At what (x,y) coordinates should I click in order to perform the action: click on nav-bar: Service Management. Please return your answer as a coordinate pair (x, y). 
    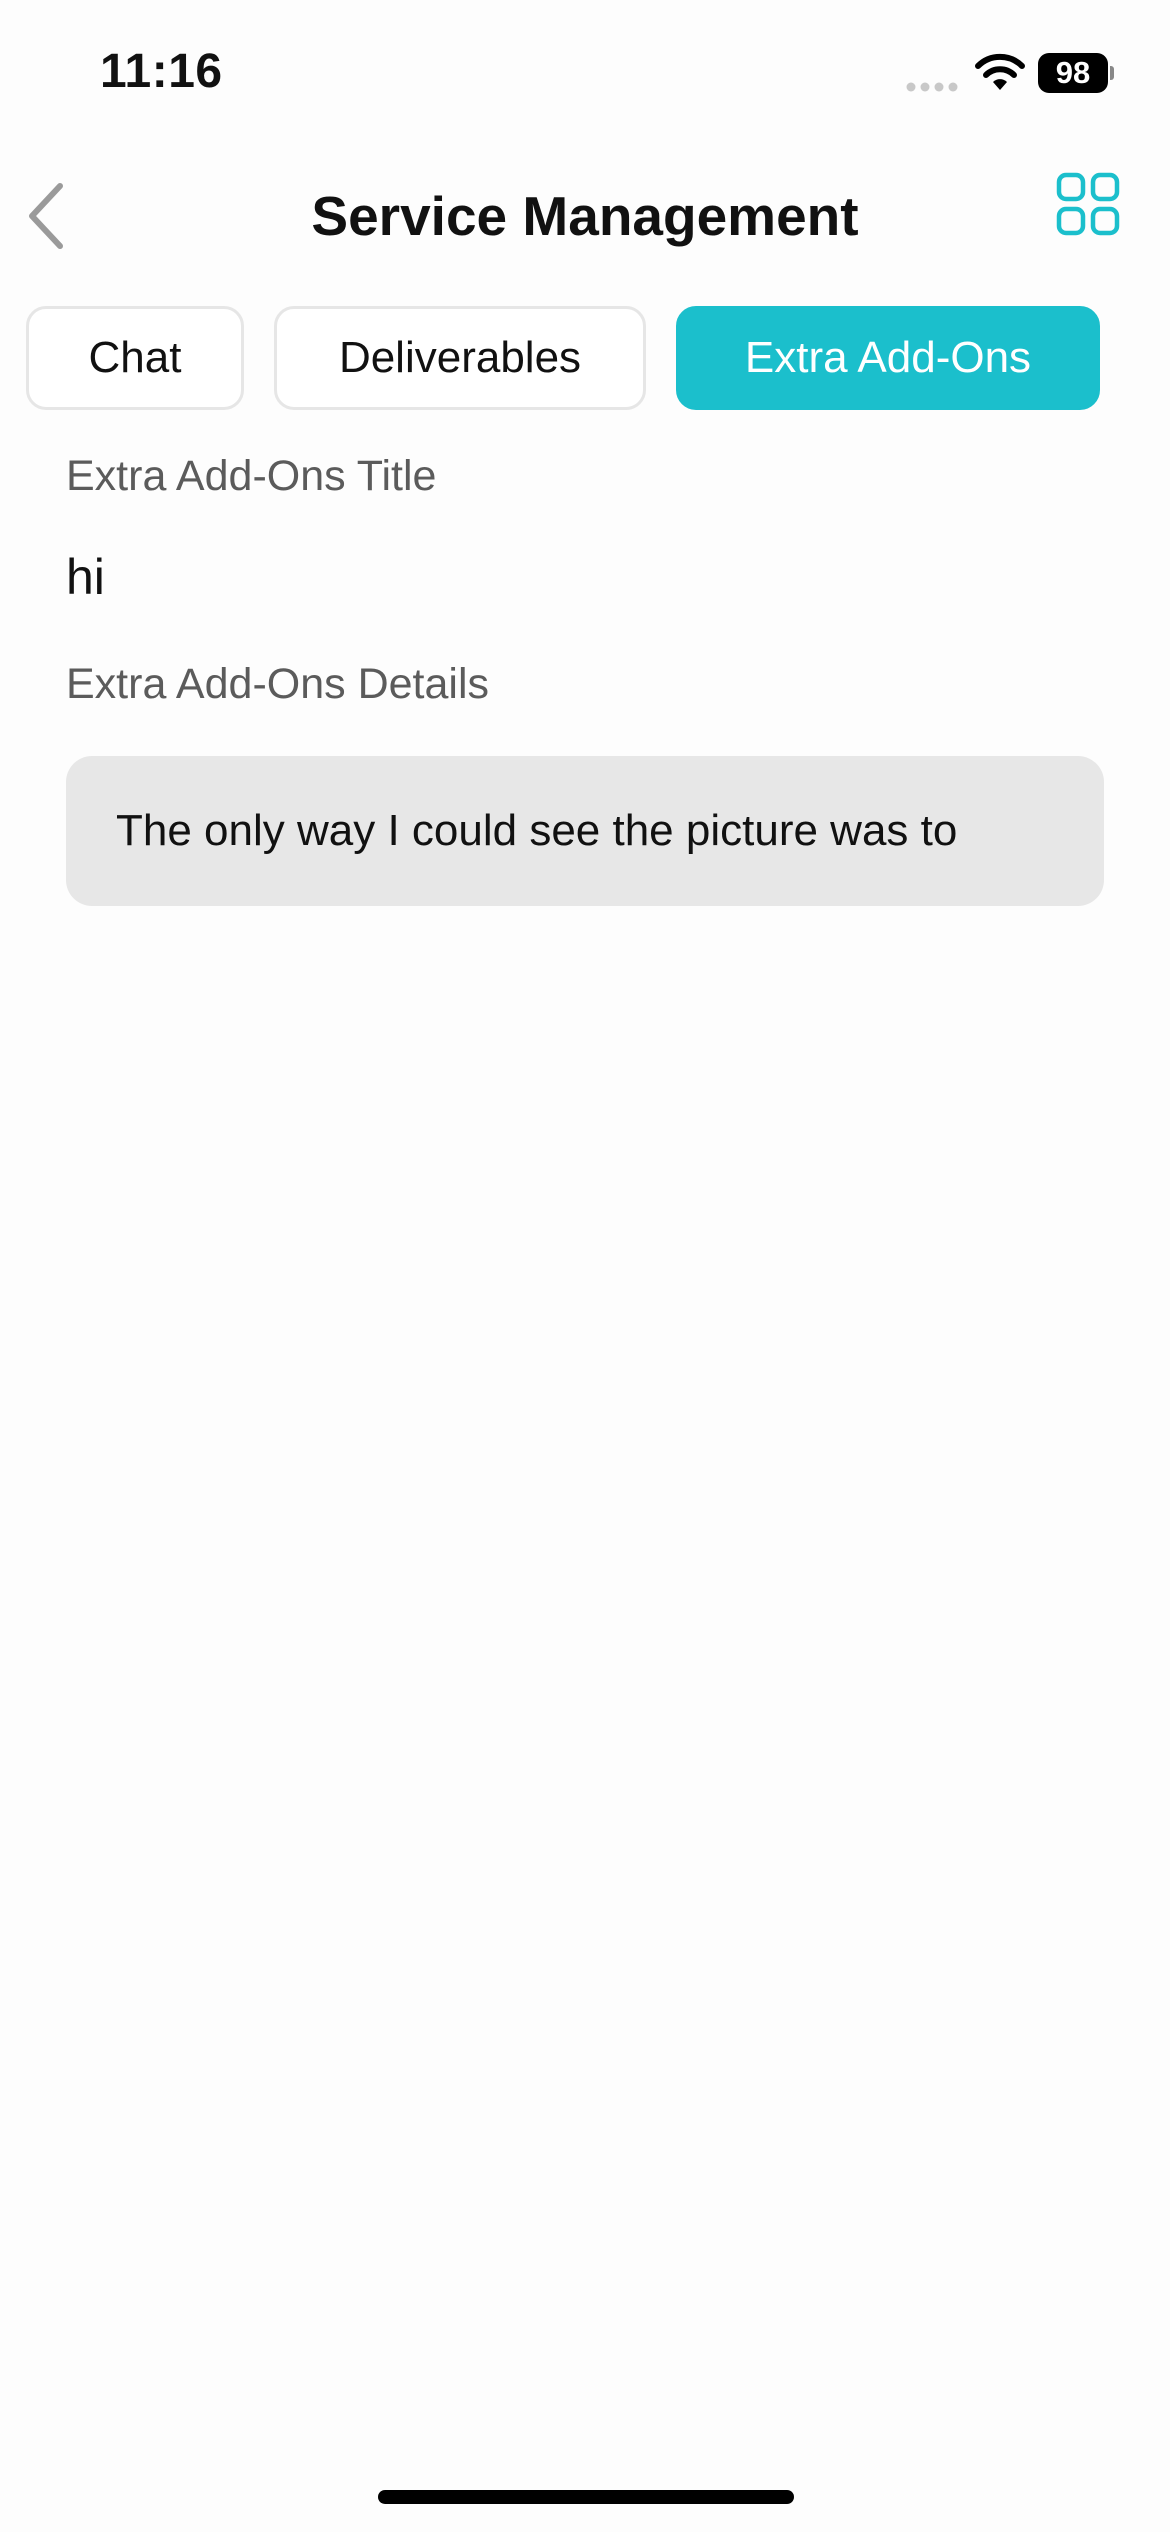
    Looking at the image, I should click on (585, 215).